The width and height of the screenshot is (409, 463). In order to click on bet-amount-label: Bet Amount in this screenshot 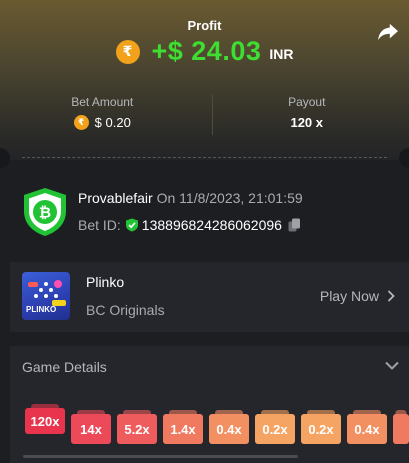, I will do `click(102, 102)`.